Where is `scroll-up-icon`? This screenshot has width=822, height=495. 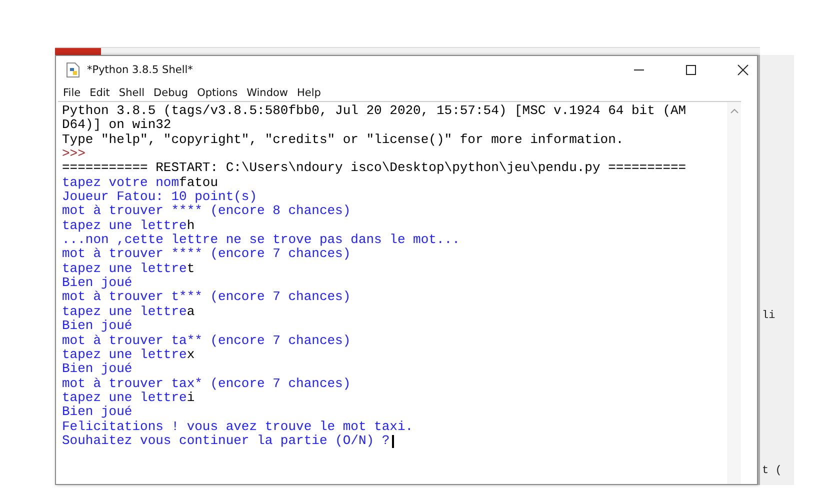 scroll-up-icon is located at coordinates (734, 111).